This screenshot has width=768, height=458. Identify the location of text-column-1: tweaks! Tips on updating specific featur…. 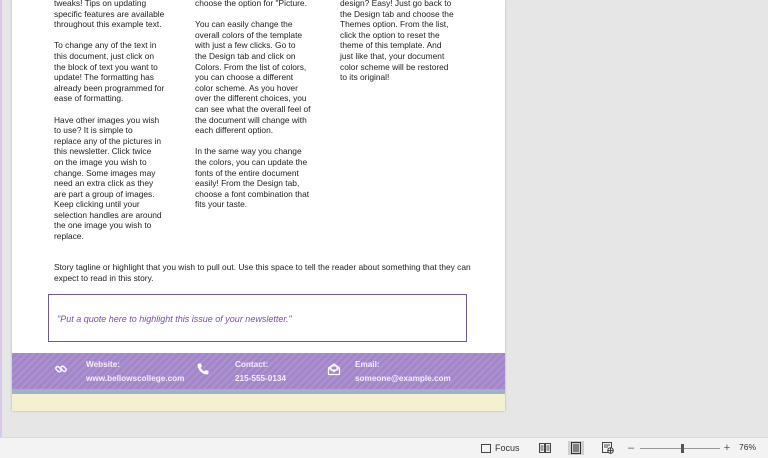
(116, 126).